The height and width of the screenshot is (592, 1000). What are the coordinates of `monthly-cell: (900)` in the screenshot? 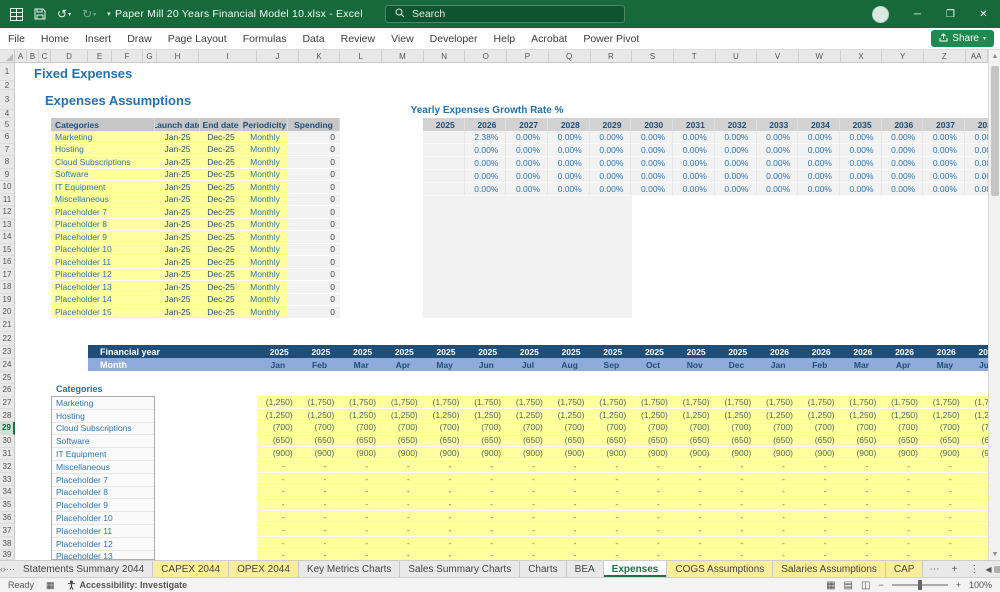 It's located at (319, 453).